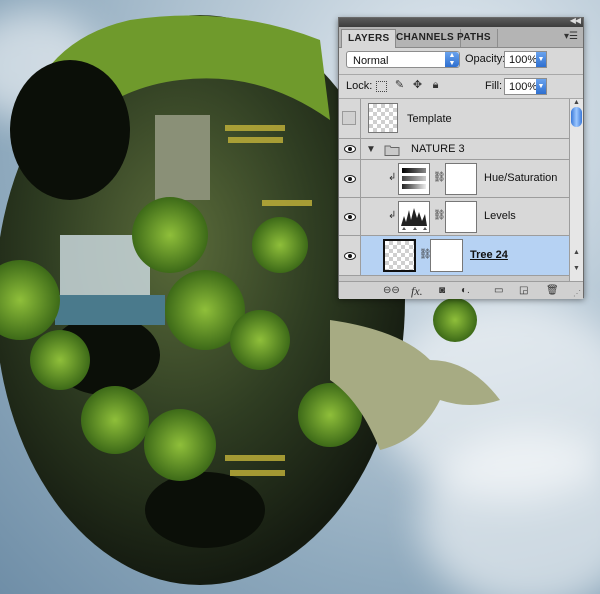 This screenshot has height=594, width=600. What do you see at coordinates (399, 85) in the screenshot?
I see `lock-brush-icon: ✎` at bounding box center [399, 85].